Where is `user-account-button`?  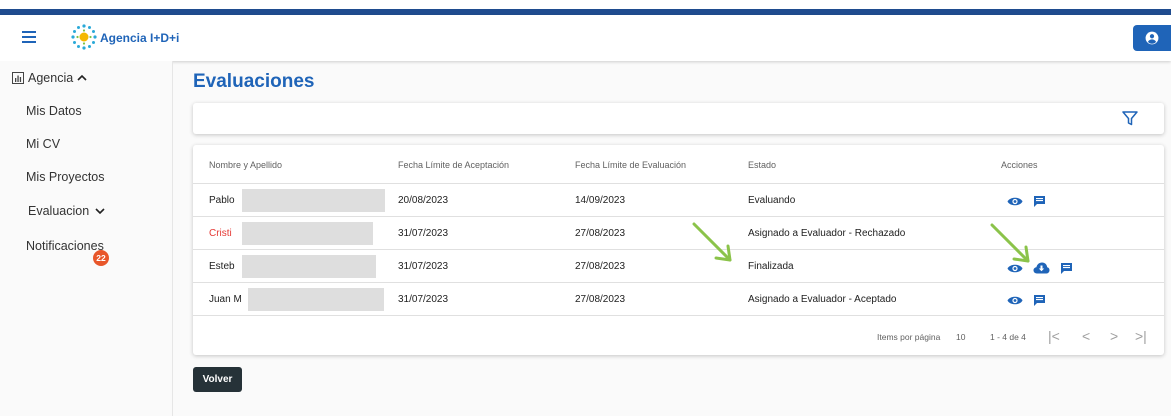
user-account-button is located at coordinates (1152, 38).